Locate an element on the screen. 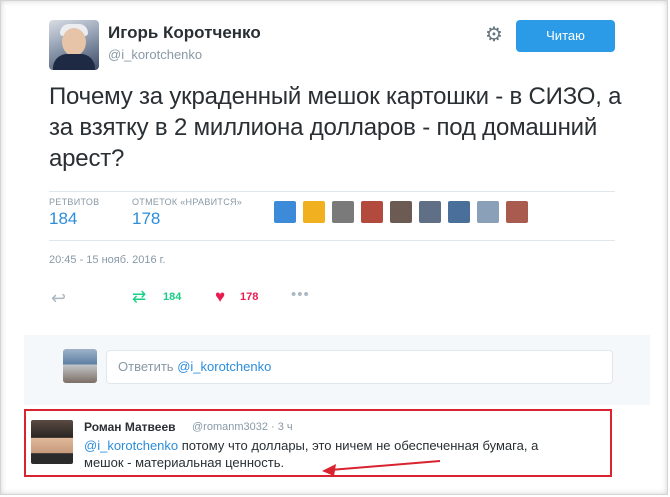  reply-mention: @i_korotchenko is located at coordinates (224, 366).